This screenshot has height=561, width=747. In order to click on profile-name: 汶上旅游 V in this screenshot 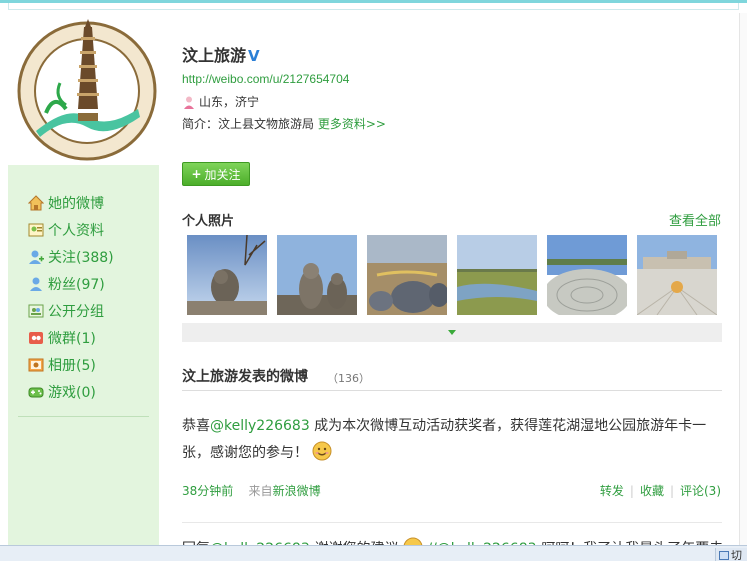, I will do `click(221, 55)`.